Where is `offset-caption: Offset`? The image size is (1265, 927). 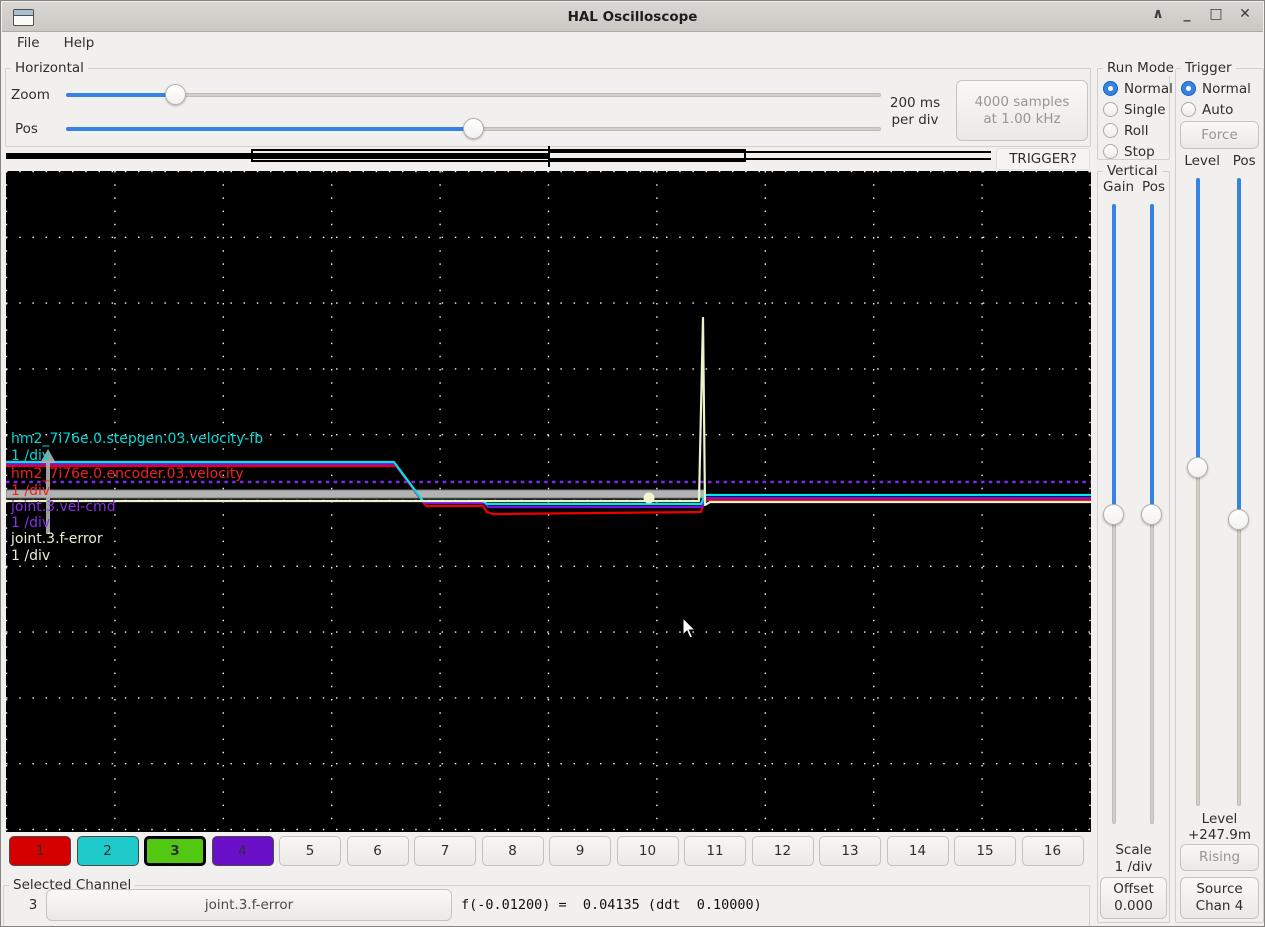 offset-caption: Offset is located at coordinates (1133, 889).